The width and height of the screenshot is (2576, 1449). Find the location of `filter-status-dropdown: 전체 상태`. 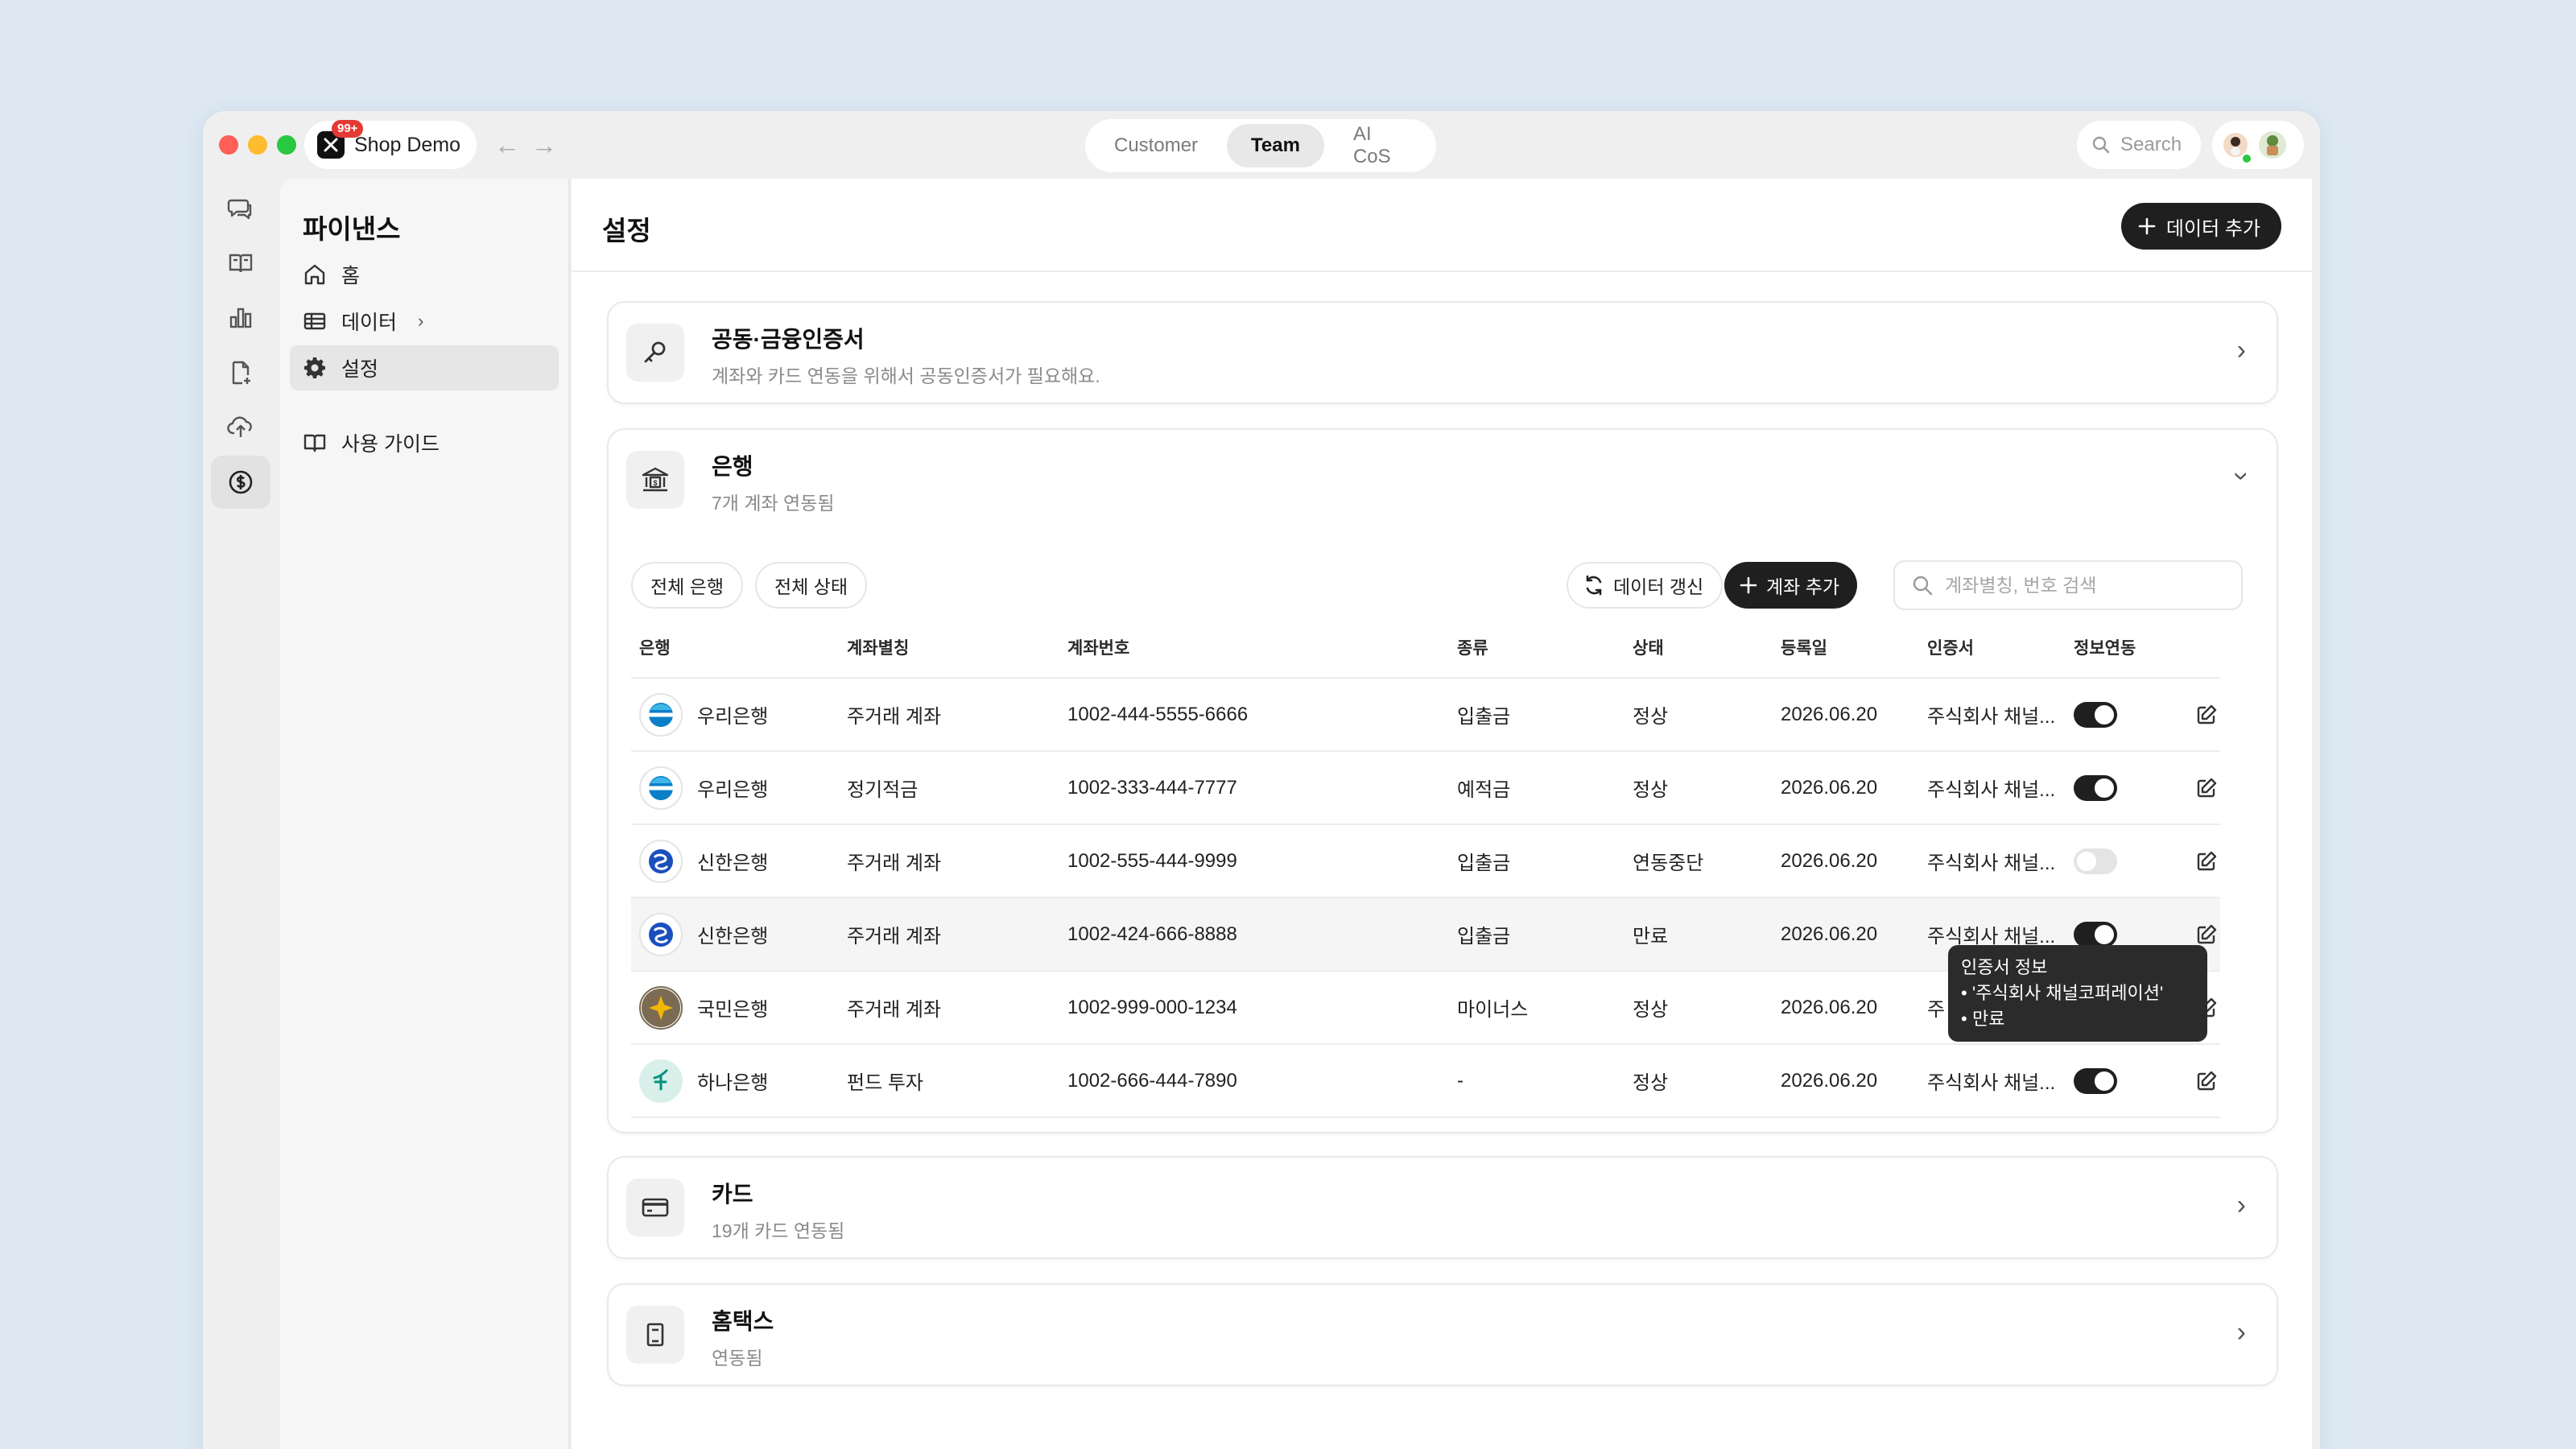

filter-status-dropdown: 전체 상태 is located at coordinates (811, 585).